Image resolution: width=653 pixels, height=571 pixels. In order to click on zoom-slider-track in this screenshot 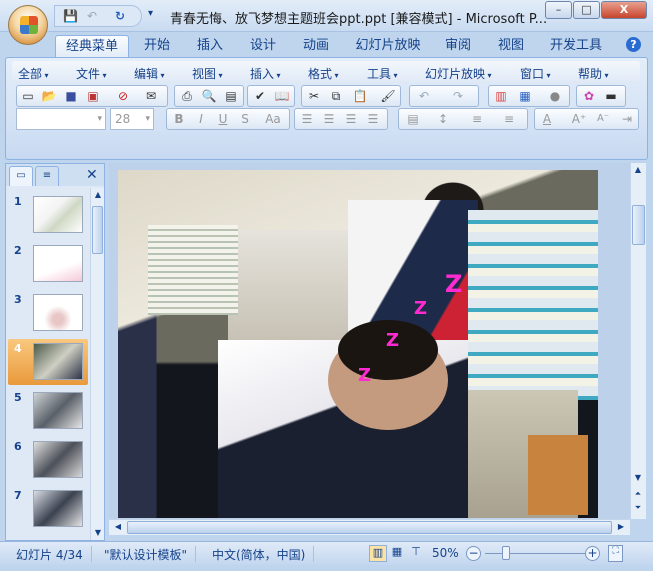, I will do `click(535, 553)`.